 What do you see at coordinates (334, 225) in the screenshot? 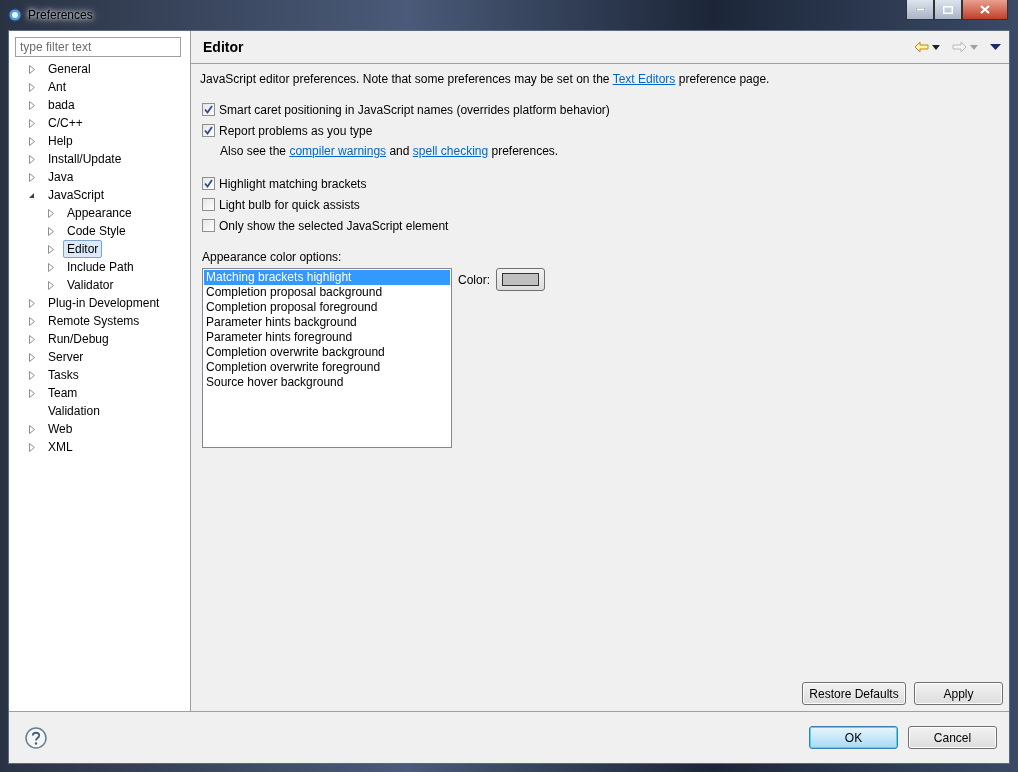
I see `checkbox-label: Only show the selected JavaScript element` at bounding box center [334, 225].